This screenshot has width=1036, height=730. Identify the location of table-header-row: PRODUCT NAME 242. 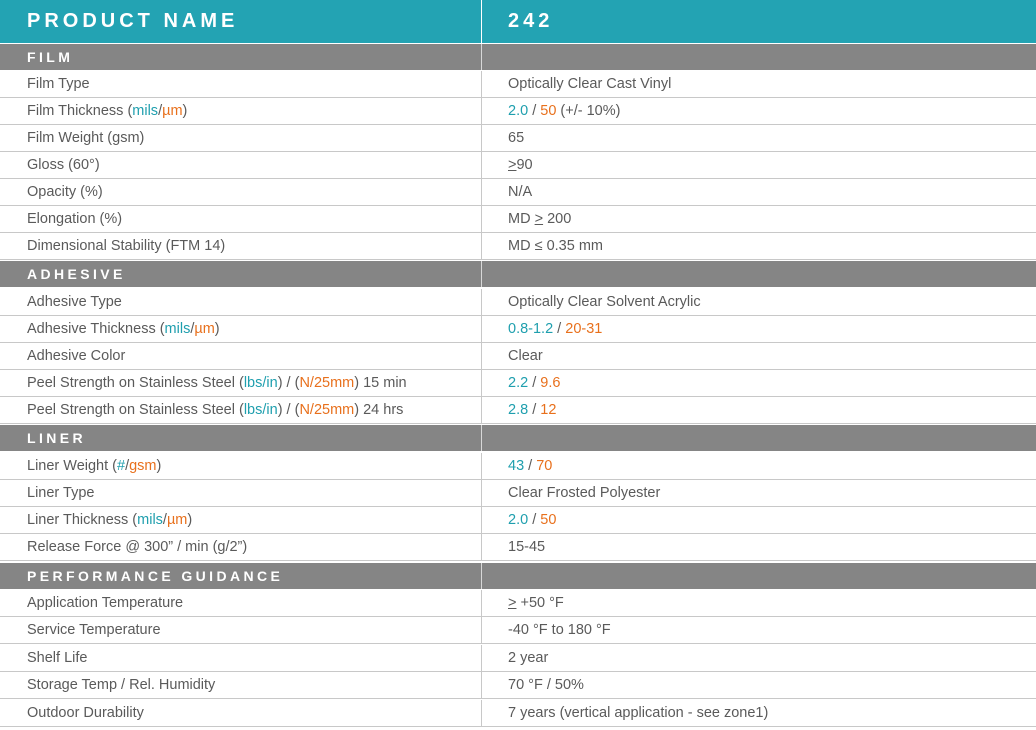
(518, 21).